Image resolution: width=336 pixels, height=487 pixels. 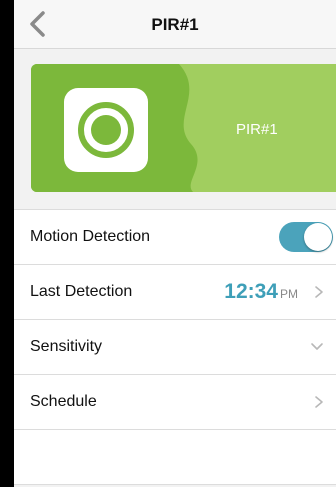 I want to click on last-detection-row: Last Detection 12:34 PM, so click(x=175, y=292).